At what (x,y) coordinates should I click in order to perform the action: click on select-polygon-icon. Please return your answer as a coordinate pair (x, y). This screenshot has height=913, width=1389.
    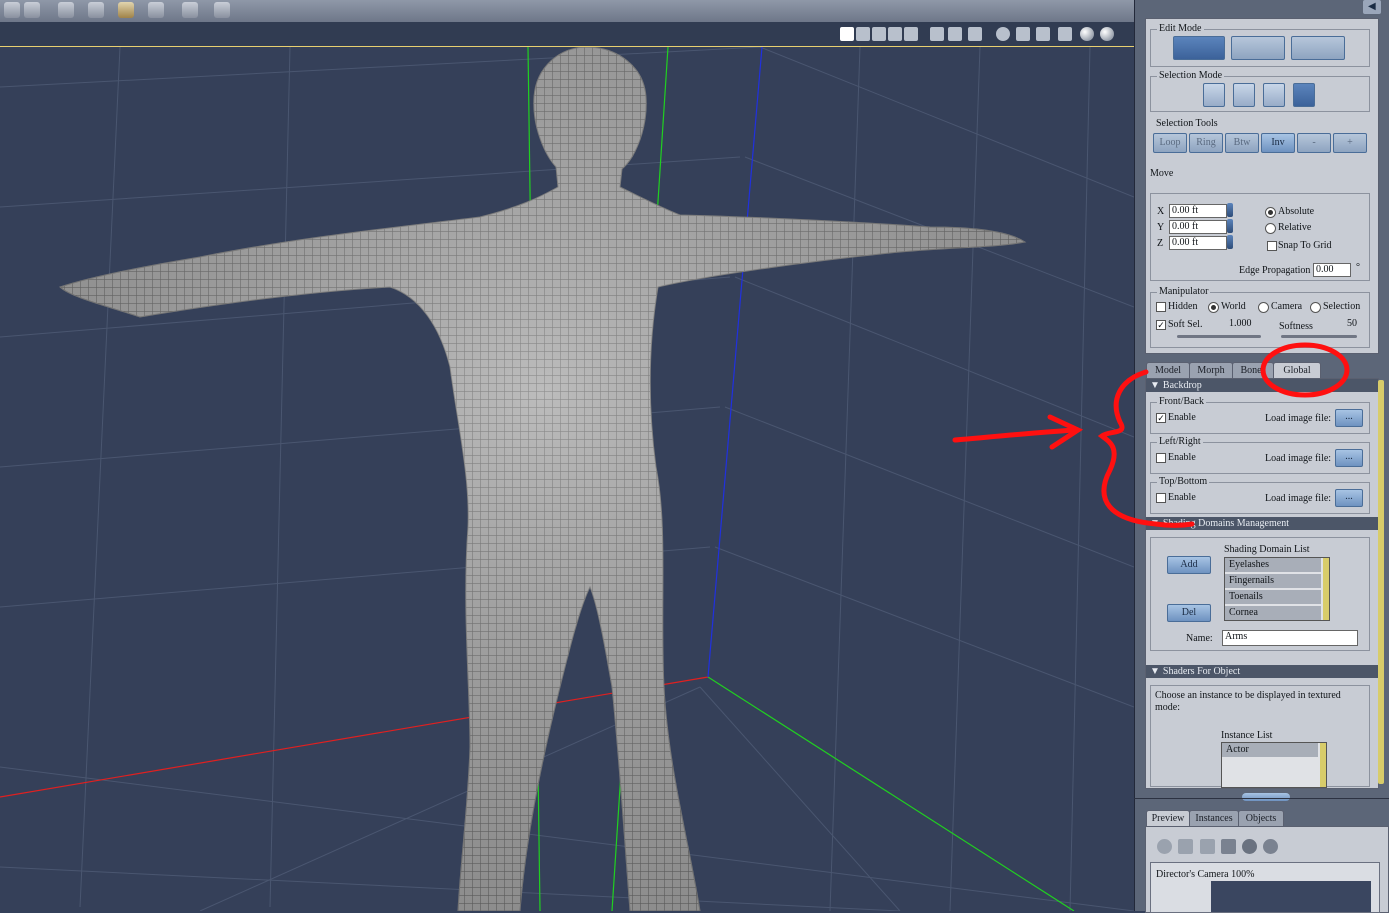
    Looking at the image, I should click on (1304, 95).